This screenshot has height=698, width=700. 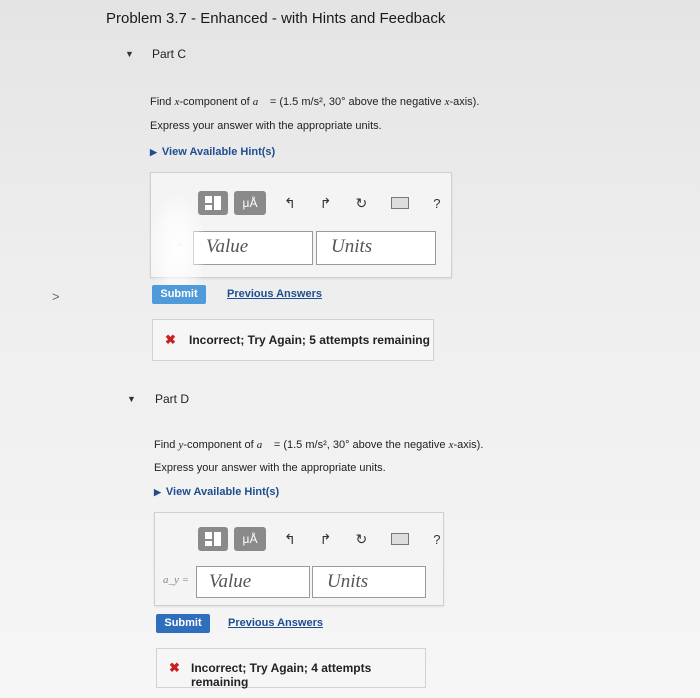 What do you see at coordinates (183, 623) in the screenshot?
I see `part-d-submit-button: Submit` at bounding box center [183, 623].